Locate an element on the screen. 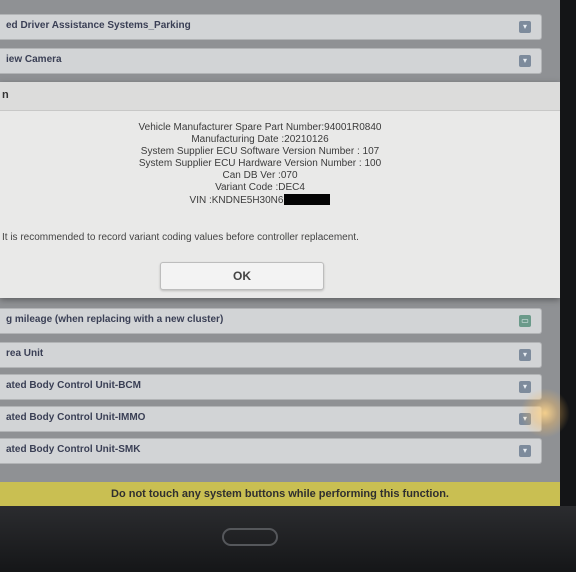  list-item: ed Driver Assistance Systems_Parking ▾ is located at coordinates (271, 27).